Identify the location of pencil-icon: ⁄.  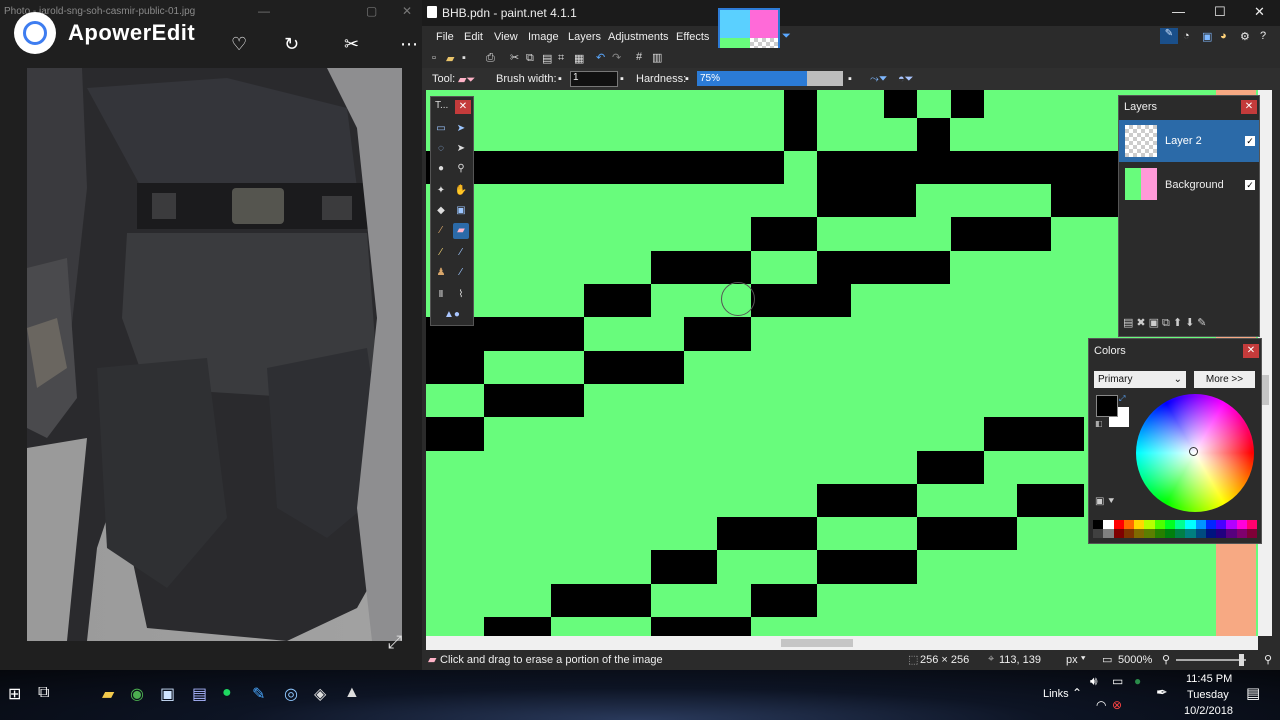
(441, 253).